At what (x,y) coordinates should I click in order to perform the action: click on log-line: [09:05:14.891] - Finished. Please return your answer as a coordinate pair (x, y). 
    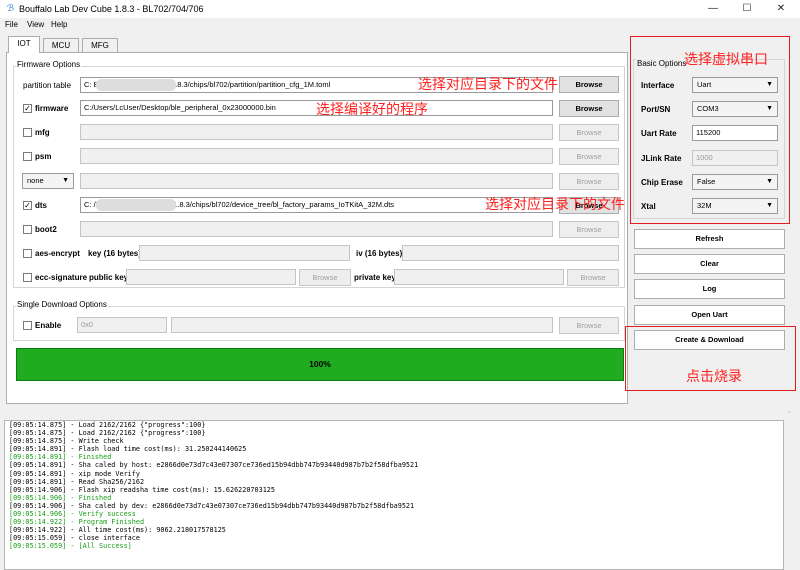
    Looking at the image, I should click on (60, 457).